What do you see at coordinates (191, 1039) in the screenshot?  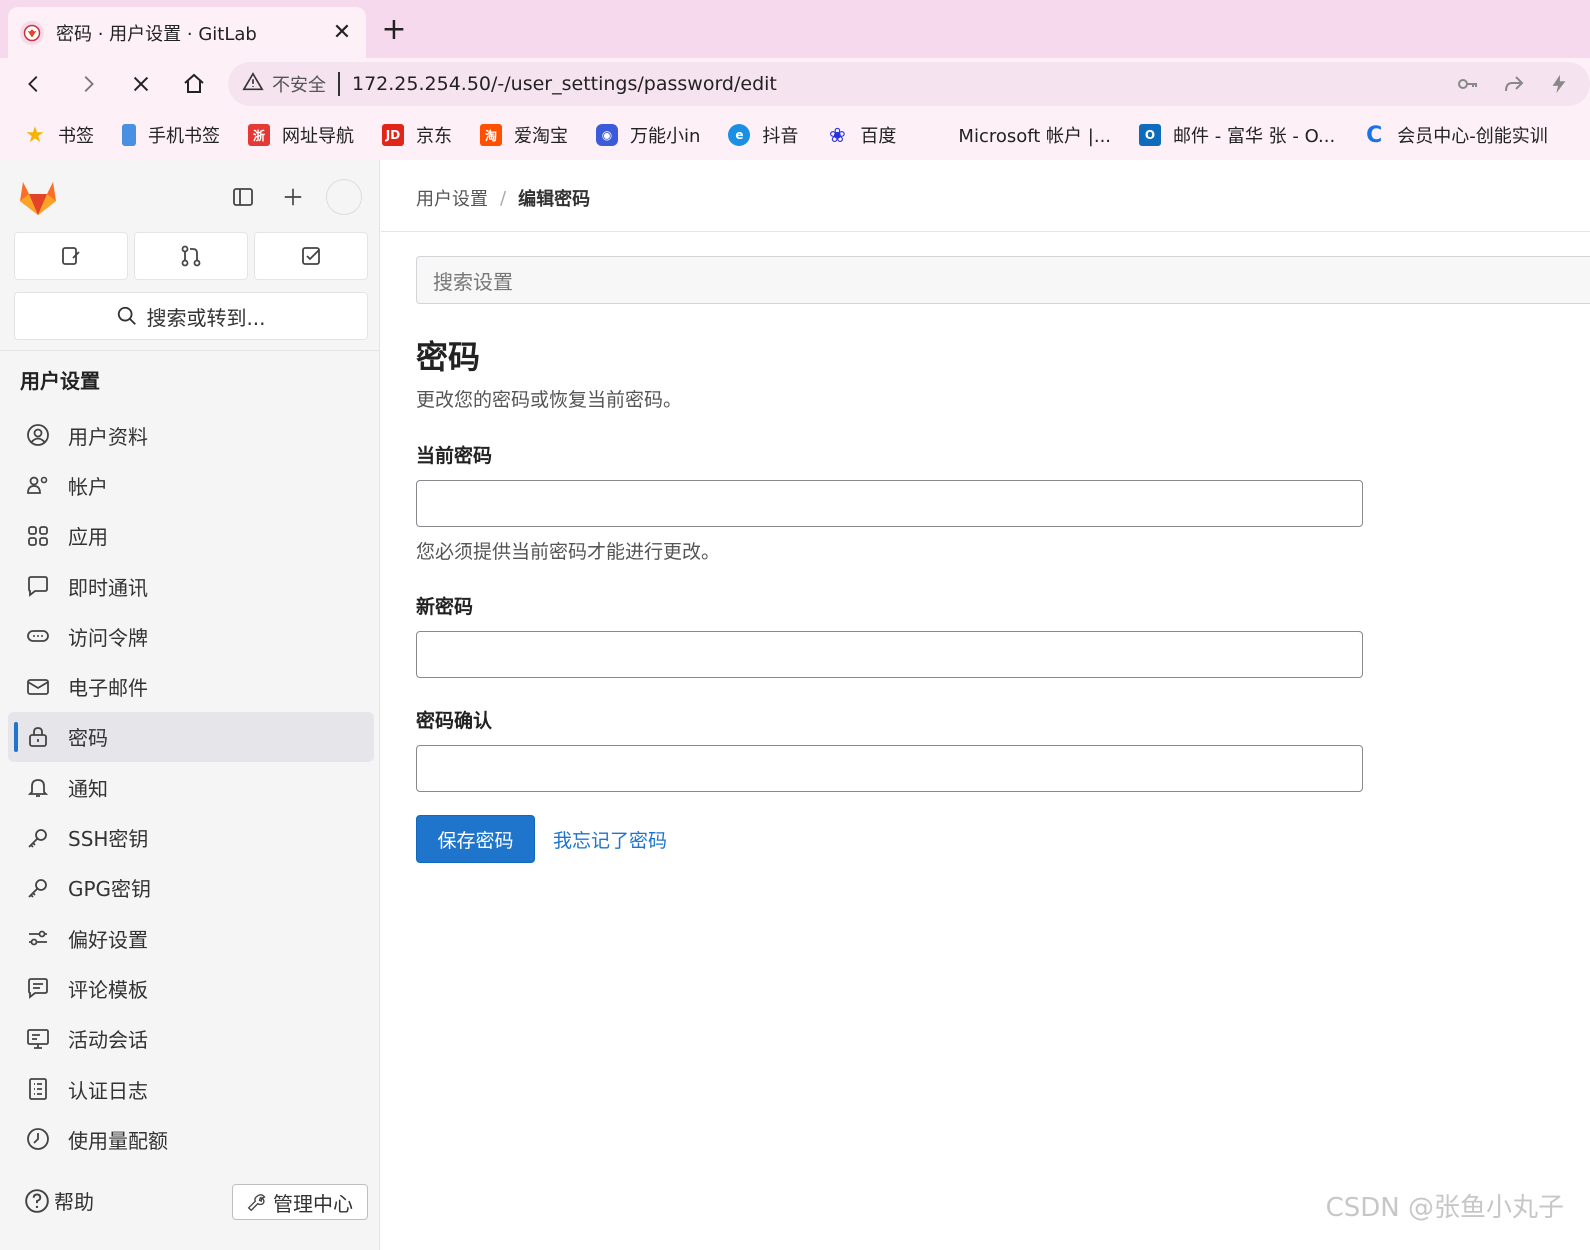 I see `sidebar-item-active-sessions: 活动会话` at bounding box center [191, 1039].